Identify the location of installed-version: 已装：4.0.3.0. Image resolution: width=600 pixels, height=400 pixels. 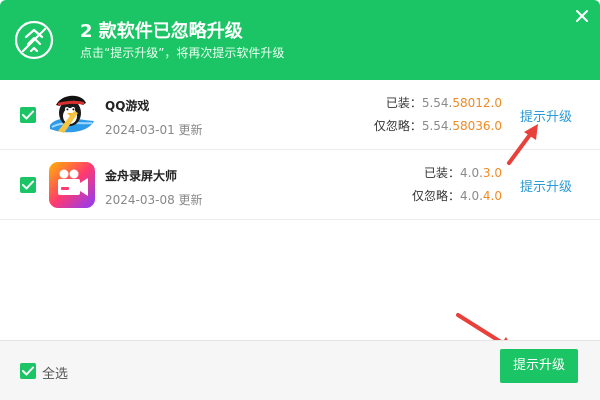
(462, 173).